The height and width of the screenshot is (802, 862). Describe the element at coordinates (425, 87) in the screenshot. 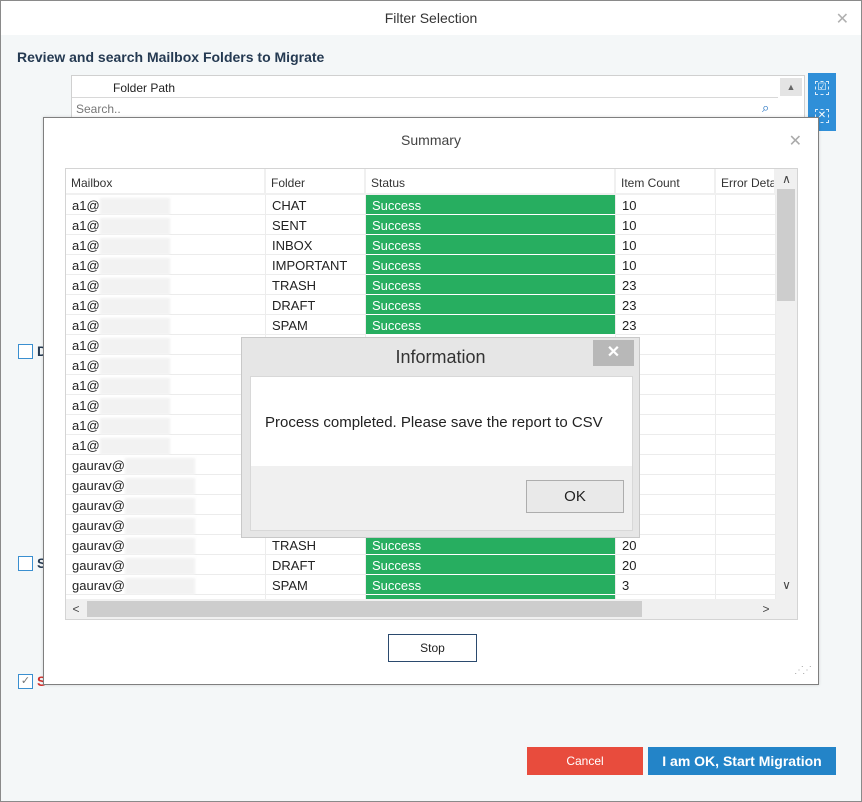

I see `folder-path-header: Folder Path` at that location.